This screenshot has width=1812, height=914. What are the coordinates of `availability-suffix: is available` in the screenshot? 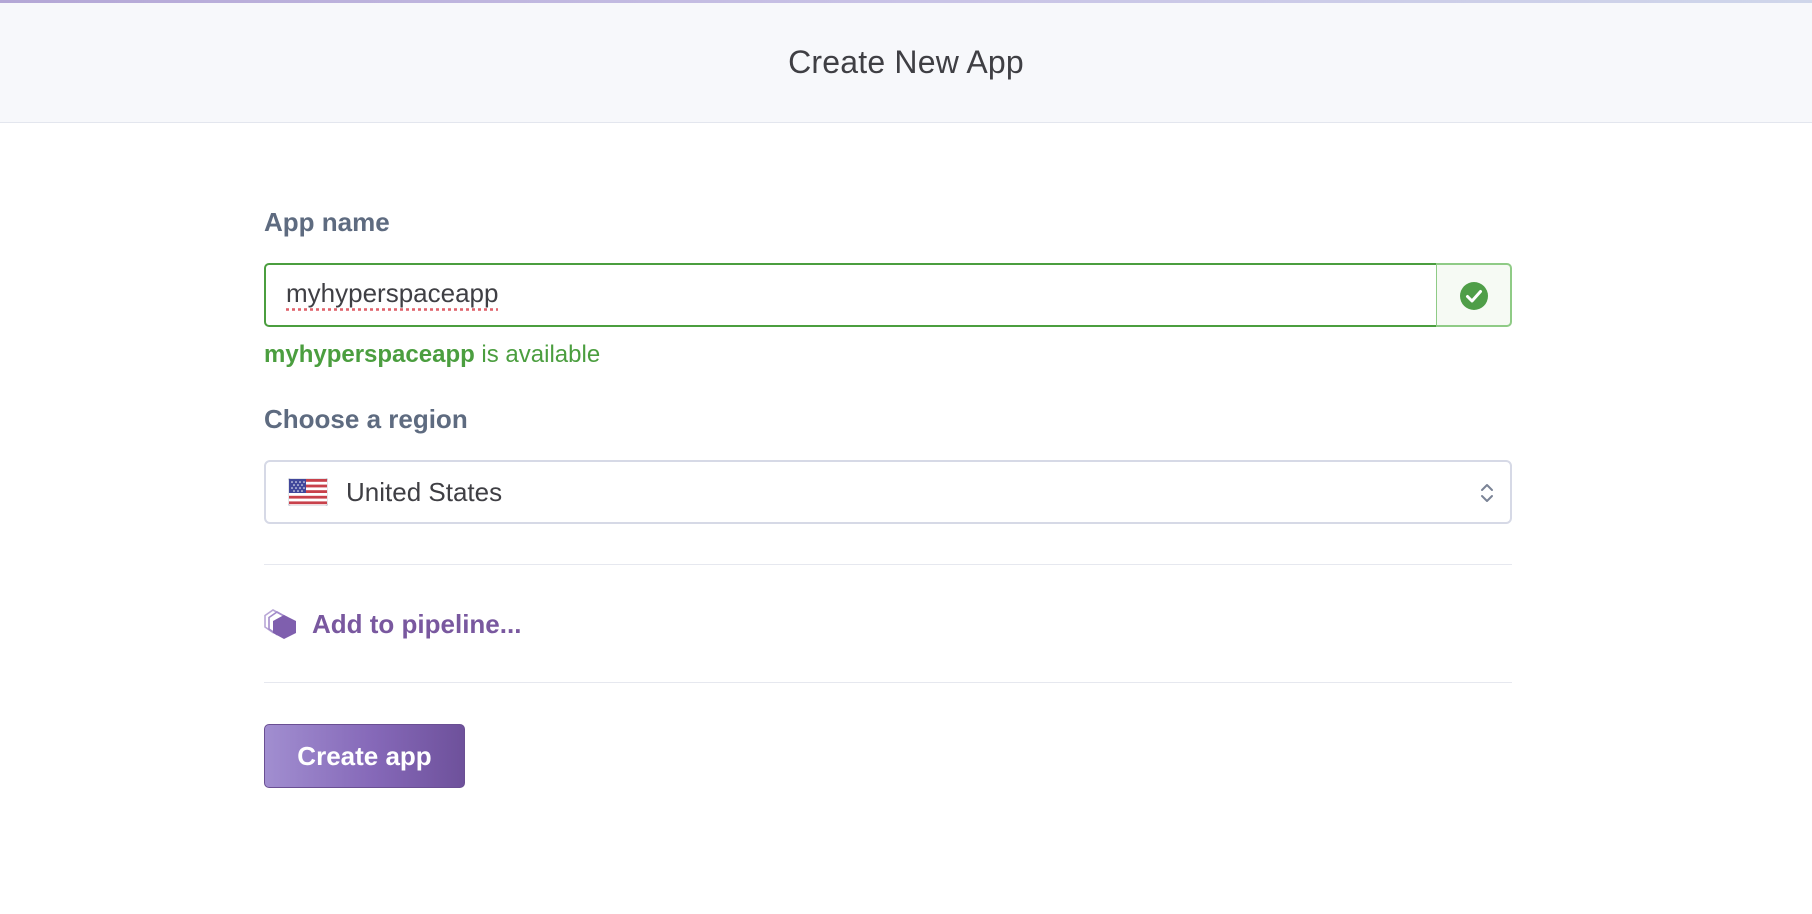 It's located at (537, 354).